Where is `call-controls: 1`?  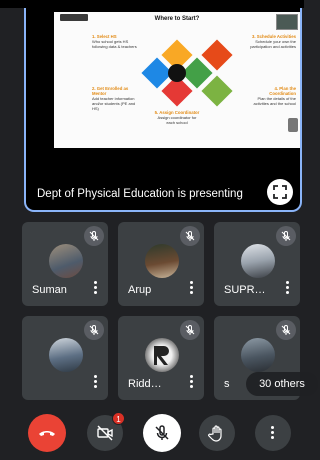 call-controls: 1 is located at coordinates (152, 432).